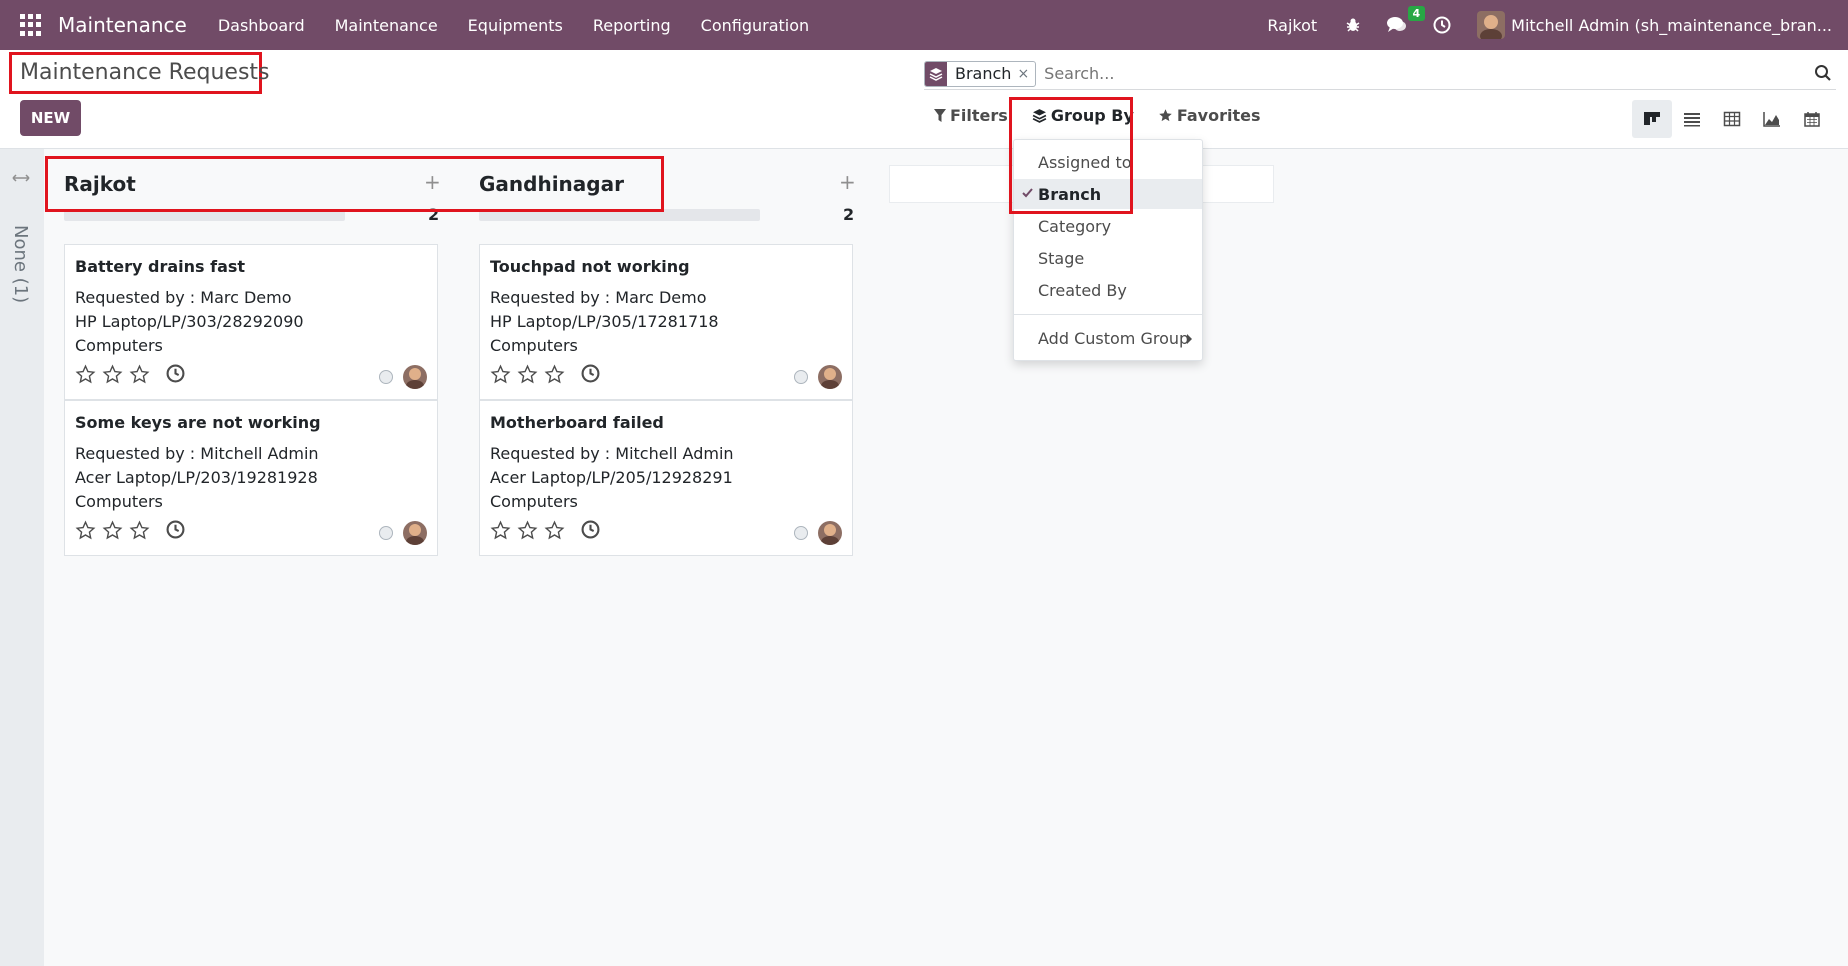  I want to click on folded-column: None (1), so click(22, 557).